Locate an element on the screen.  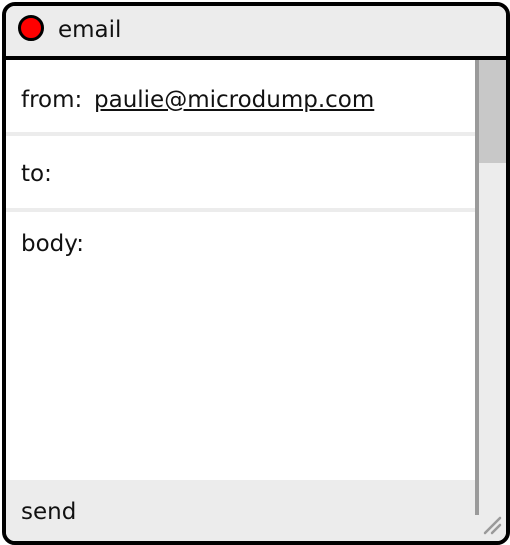
window-title: email is located at coordinates (90, 30).